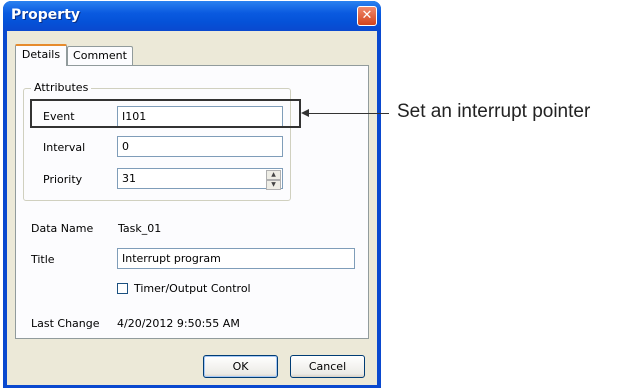 The image size is (642, 389). What do you see at coordinates (200, 146) in the screenshot?
I see `interval-field: 0` at bounding box center [200, 146].